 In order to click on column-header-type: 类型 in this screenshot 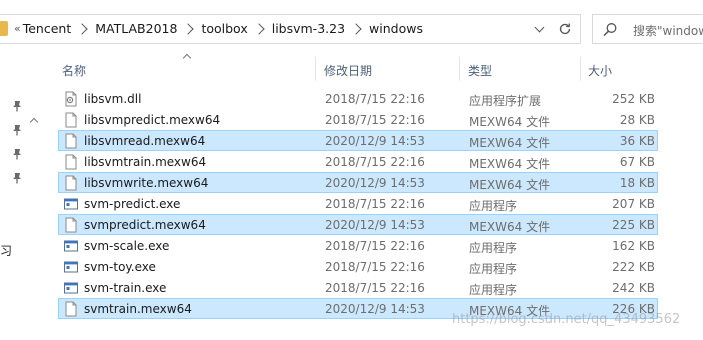, I will do `click(480, 69)`.